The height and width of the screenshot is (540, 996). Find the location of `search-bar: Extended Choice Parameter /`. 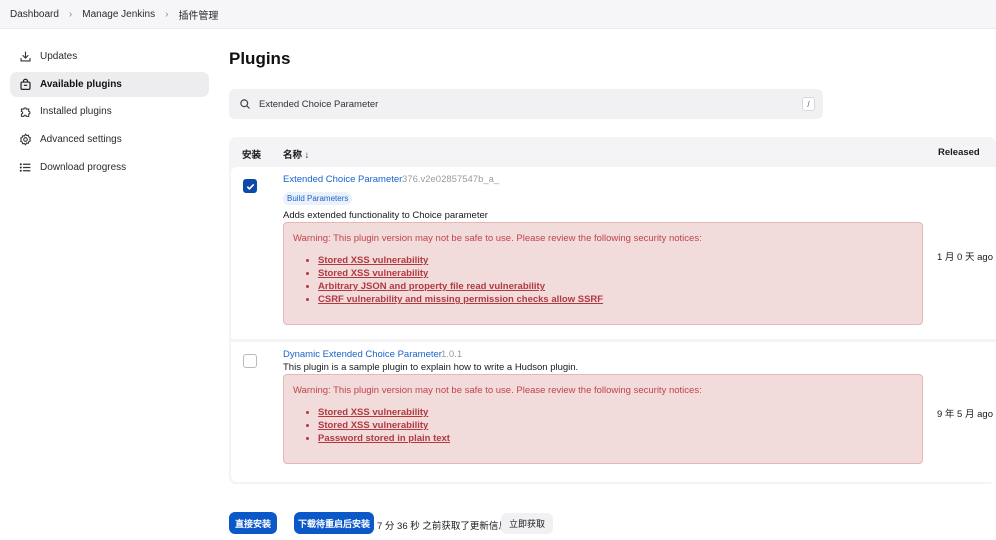

search-bar: Extended Choice Parameter / is located at coordinates (526, 104).